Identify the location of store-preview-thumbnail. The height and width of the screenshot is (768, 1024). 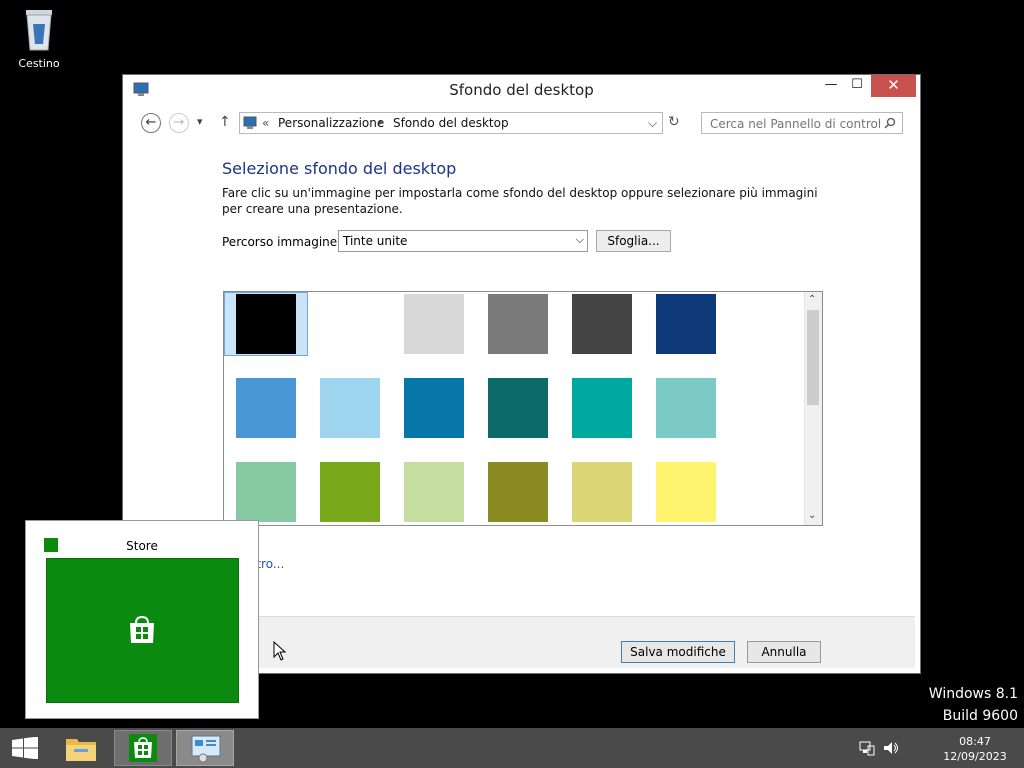
(142, 630).